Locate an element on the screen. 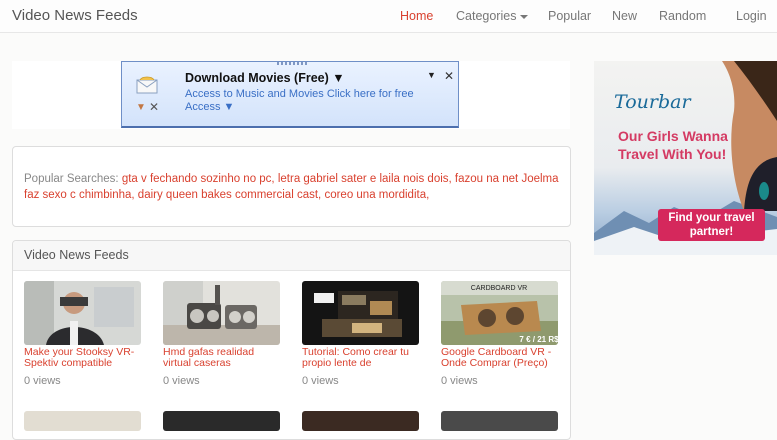 This screenshot has width=777, height=440. arrow-down-icon: ▼ is located at coordinates (141, 107).